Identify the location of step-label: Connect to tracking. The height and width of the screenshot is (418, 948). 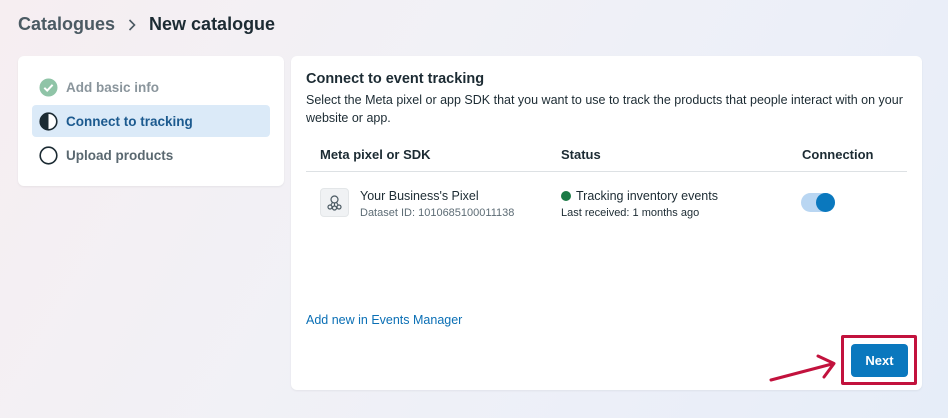
(129, 121).